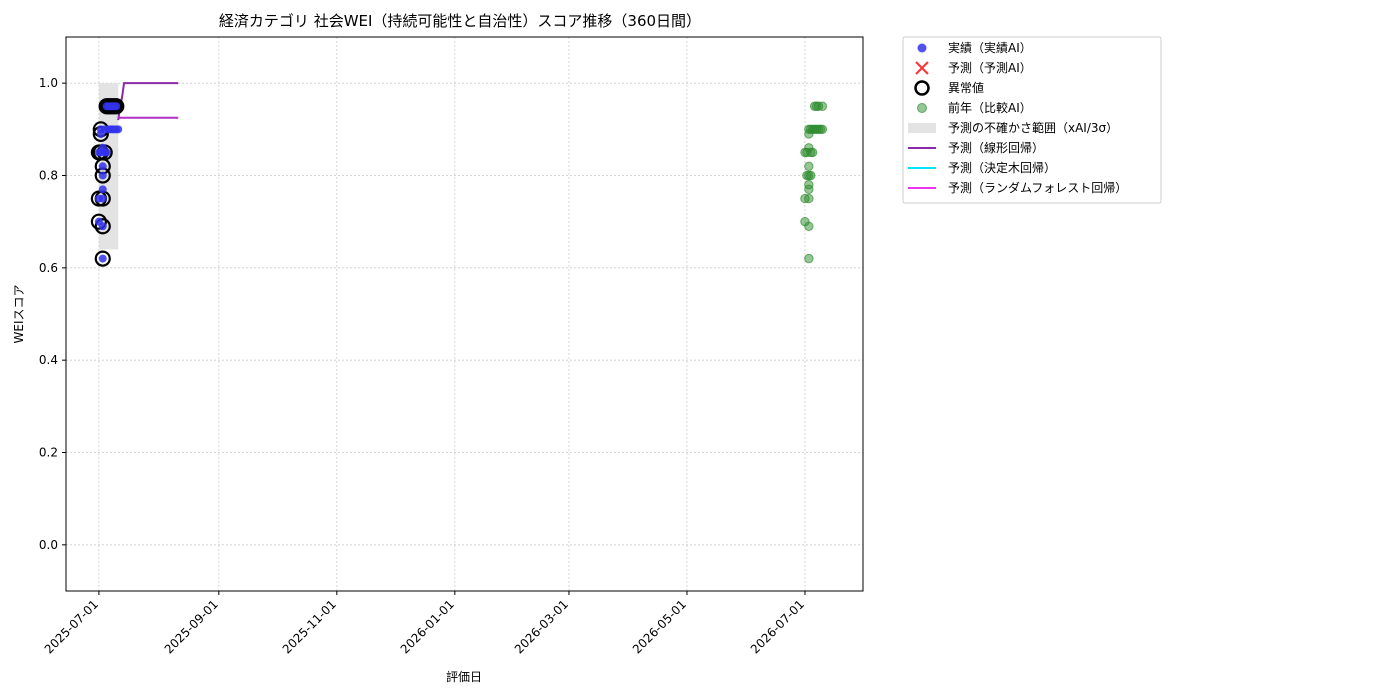  What do you see at coordinates (309, 626) in the screenshot?
I see `x-tick-label: 2025-11-01` at bounding box center [309, 626].